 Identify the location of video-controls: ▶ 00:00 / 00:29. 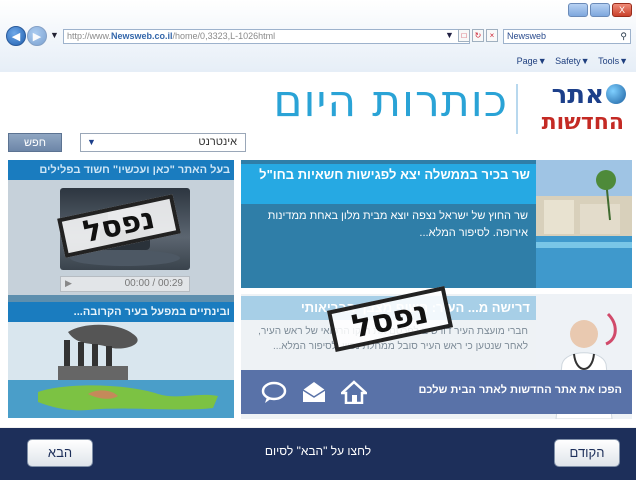
(125, 284).